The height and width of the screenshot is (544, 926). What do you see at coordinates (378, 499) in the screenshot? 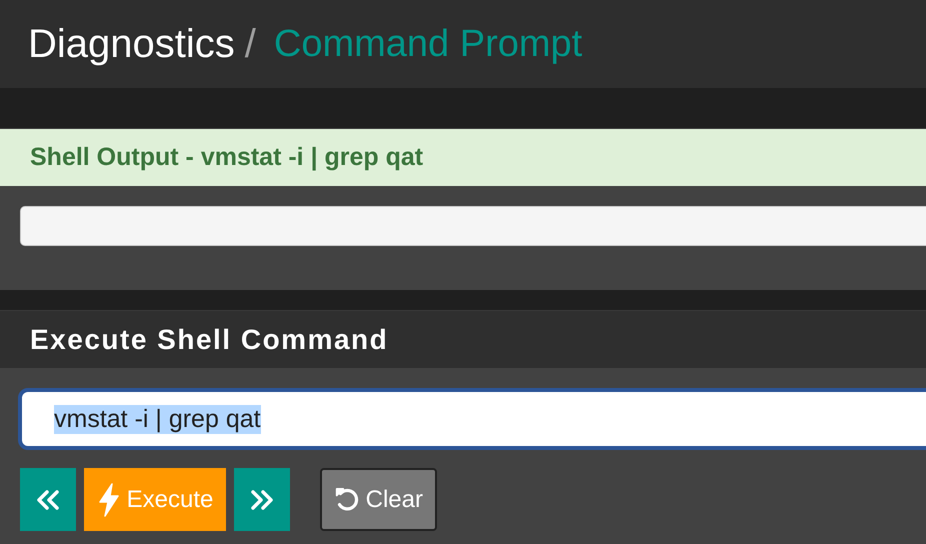
I see `clear-button: Clear` at bounding box center [378, 499].